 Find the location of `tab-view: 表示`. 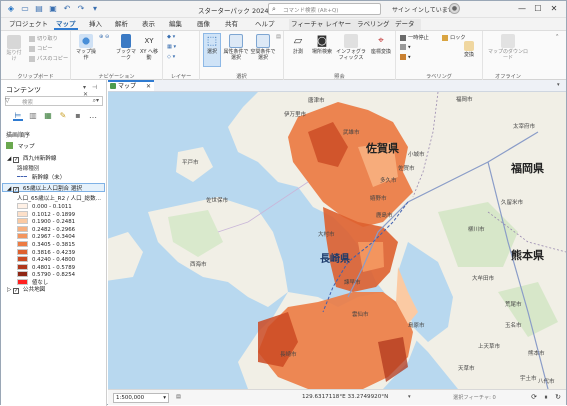

tab-view: 表示 is located at coordinates (148, 24).